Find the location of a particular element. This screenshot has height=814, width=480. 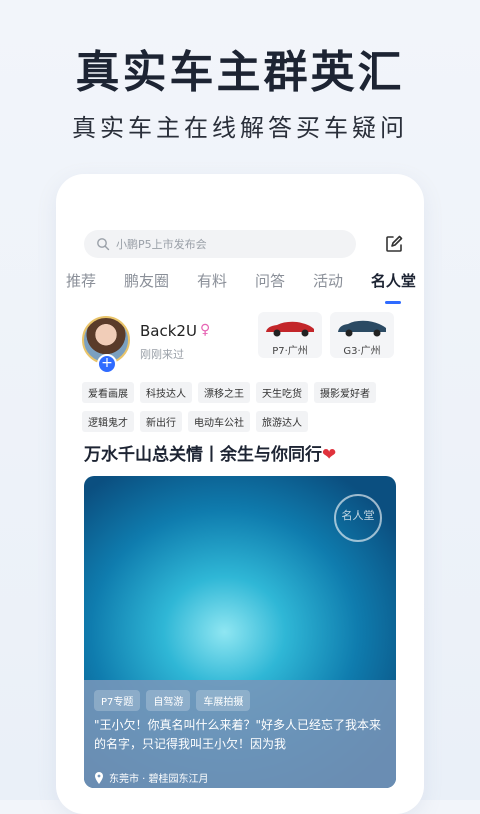

tab-recommend: 推荐 is located at coordinates (81, 285).